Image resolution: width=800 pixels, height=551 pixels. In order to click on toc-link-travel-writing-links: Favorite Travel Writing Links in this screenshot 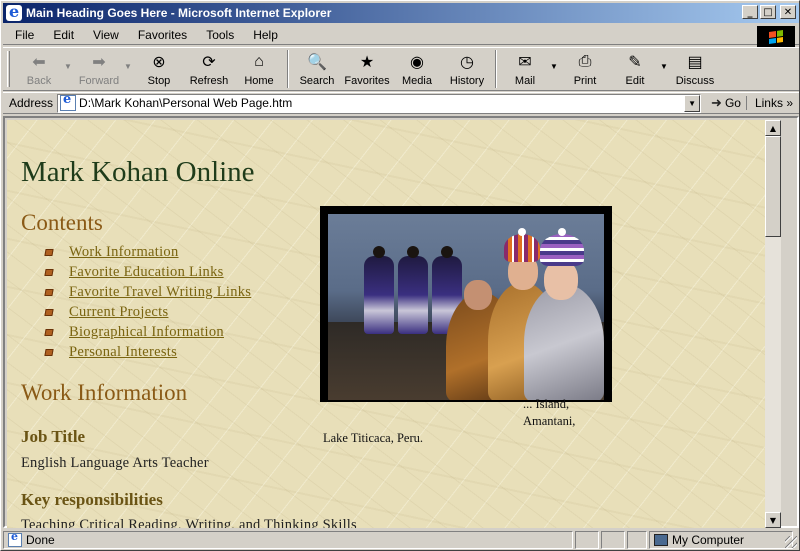, I will do `click(160, 292)`.